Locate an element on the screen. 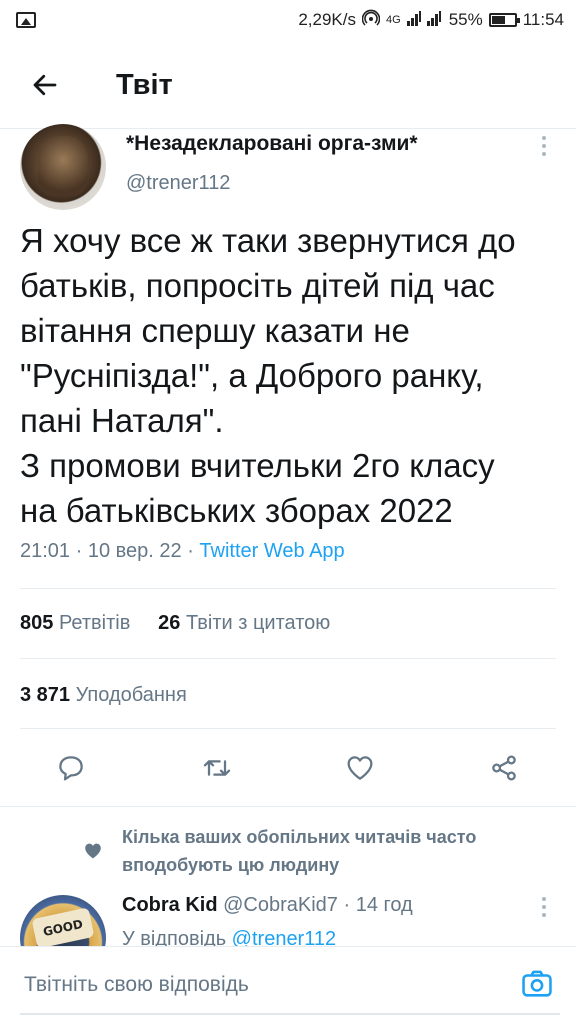 The width and height of the screenshot is (576, 1024). composer-underline is located at coordinates (290, 1014).